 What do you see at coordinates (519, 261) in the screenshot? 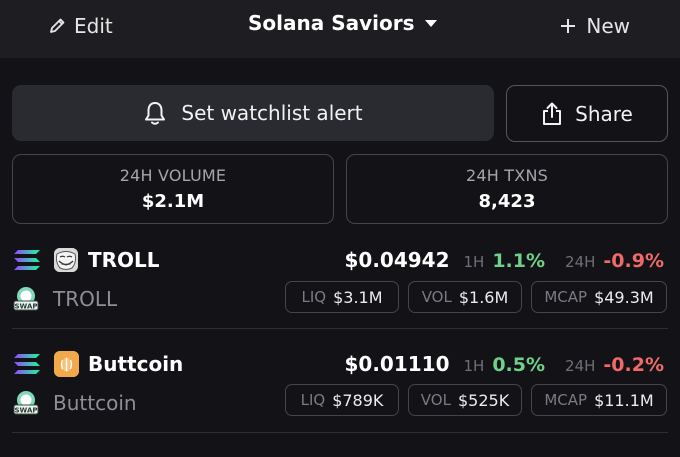
I see `change-1h-value: 1.1%` at bounding box center [519, 261].